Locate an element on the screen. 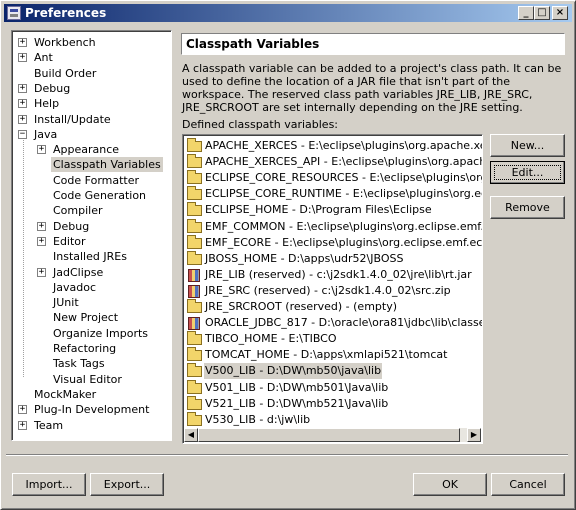 This screenshot has width=576, height=510. variable-row: V501_LIB - D:\DW\mb501\Java\lib is located at coordinates (333, 387).